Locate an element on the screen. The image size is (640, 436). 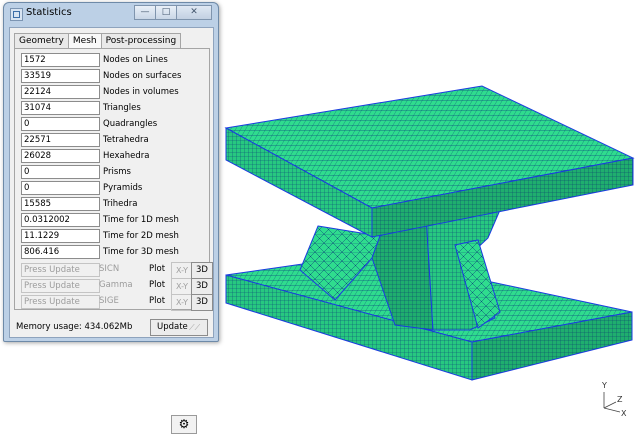
sige-value-field: Press Update is located at coordinates (60, 302).